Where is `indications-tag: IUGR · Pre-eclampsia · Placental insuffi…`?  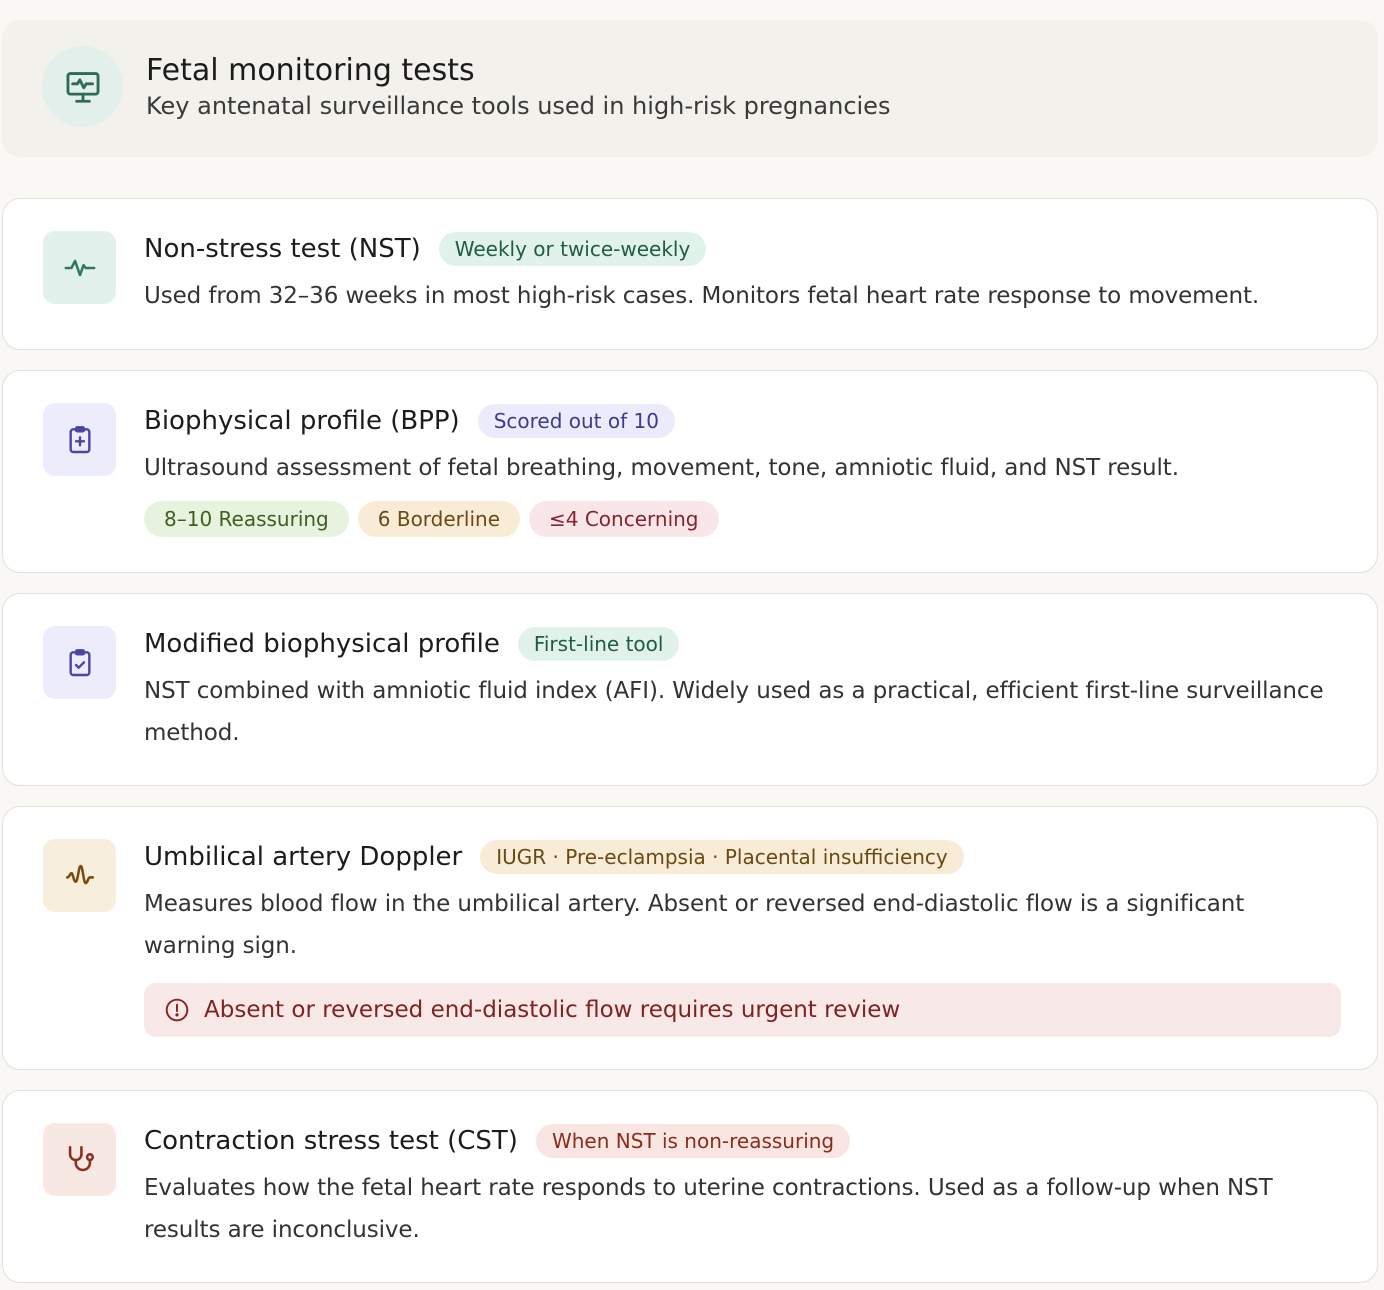 indications-tag: IUGR · Pre-eclampsia · Placental insuffi… is located at coordinates (722, 857).